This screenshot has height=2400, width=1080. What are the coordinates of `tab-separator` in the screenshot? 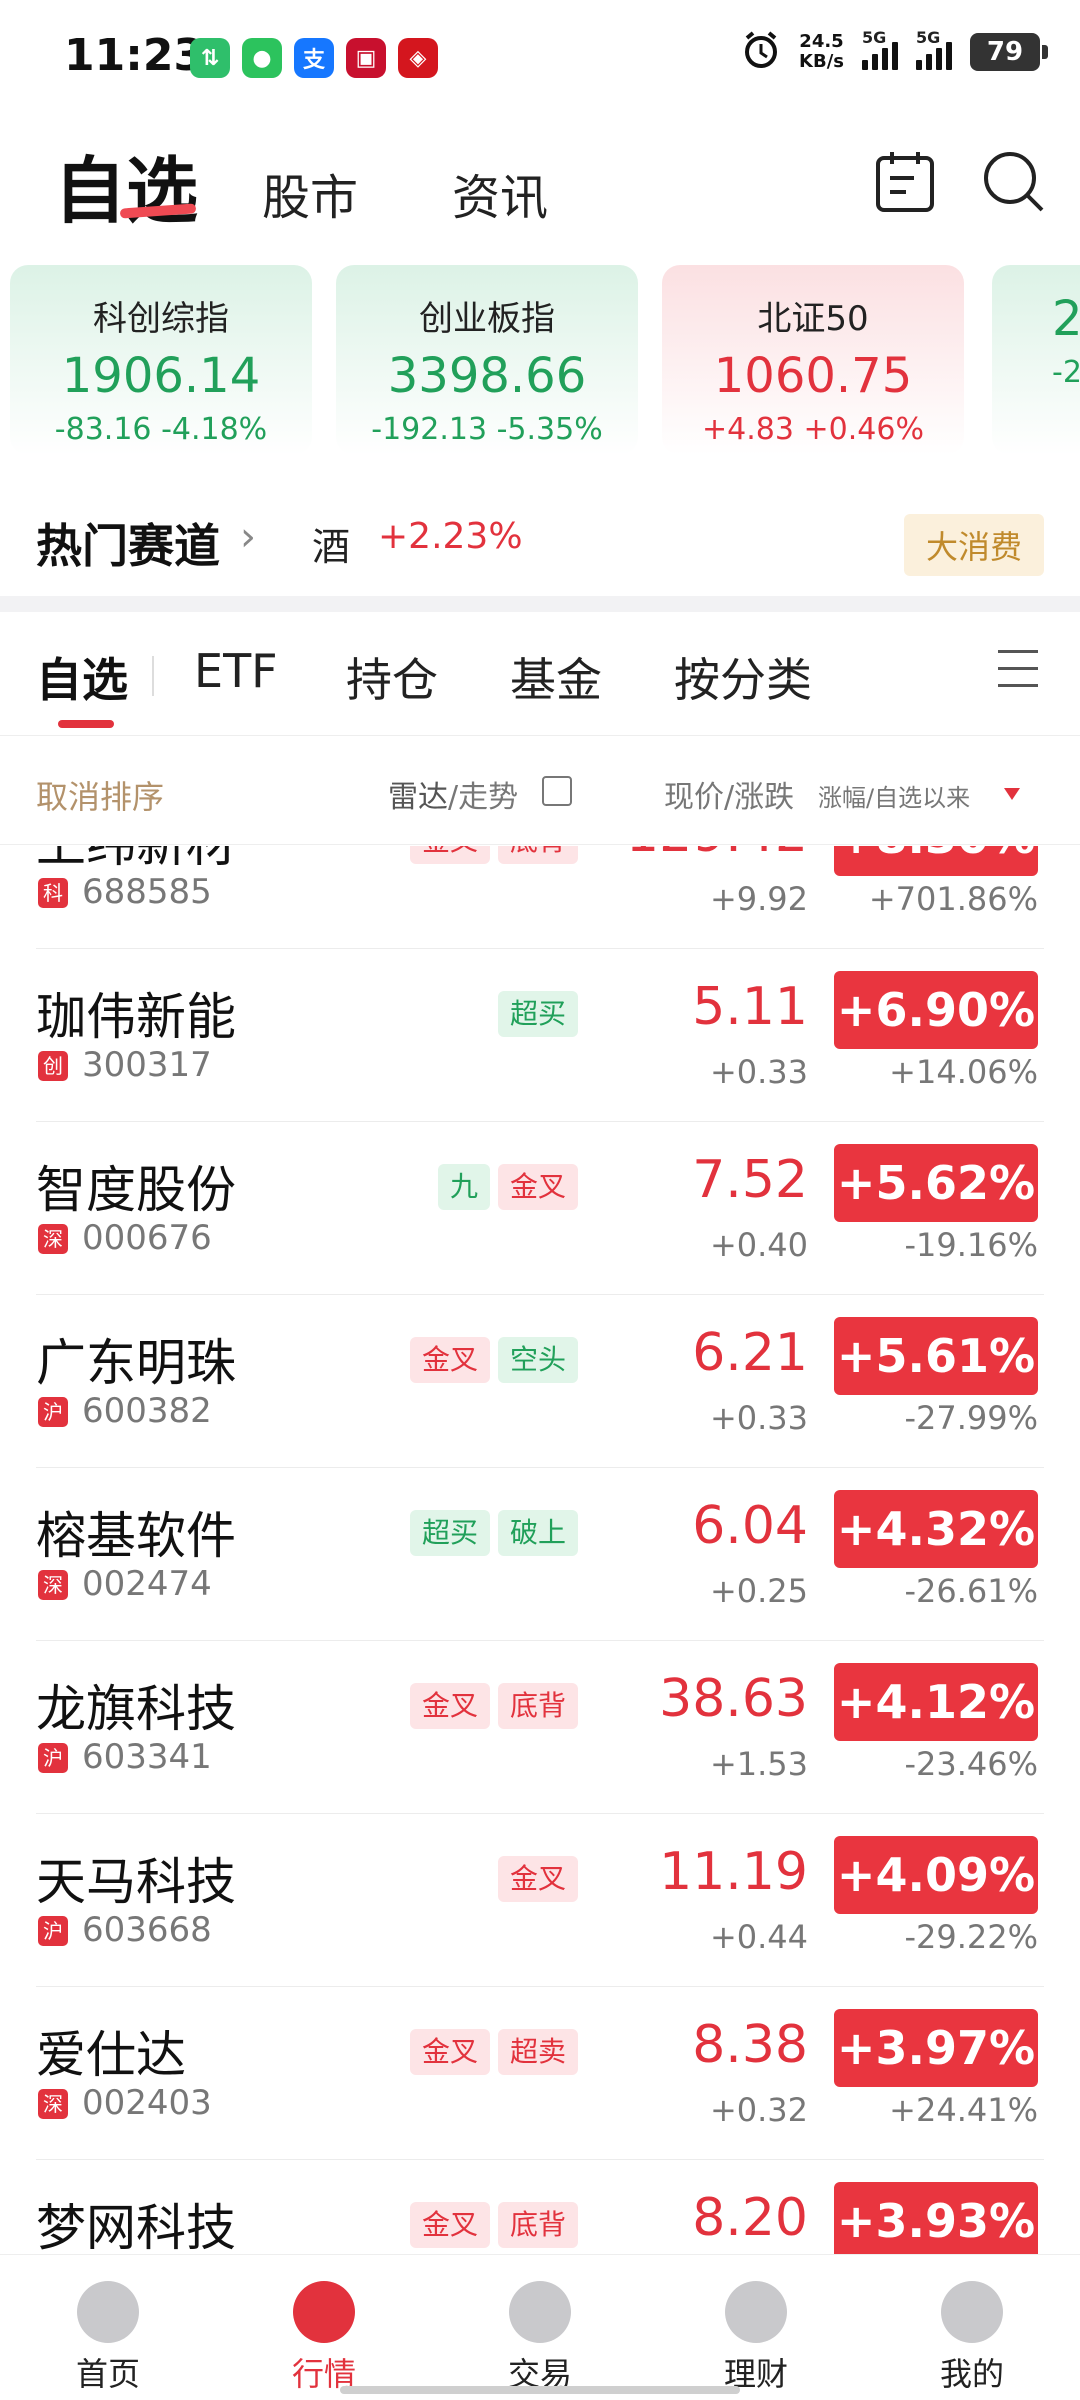 It's located at (153, 676).